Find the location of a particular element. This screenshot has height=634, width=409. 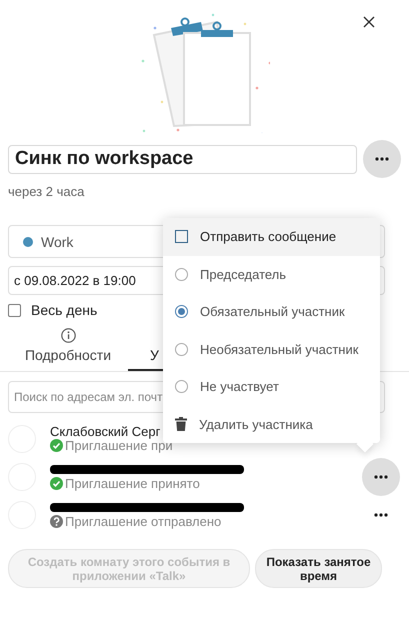

relative-time: через 2 часа is located at coordinates (47, 191).